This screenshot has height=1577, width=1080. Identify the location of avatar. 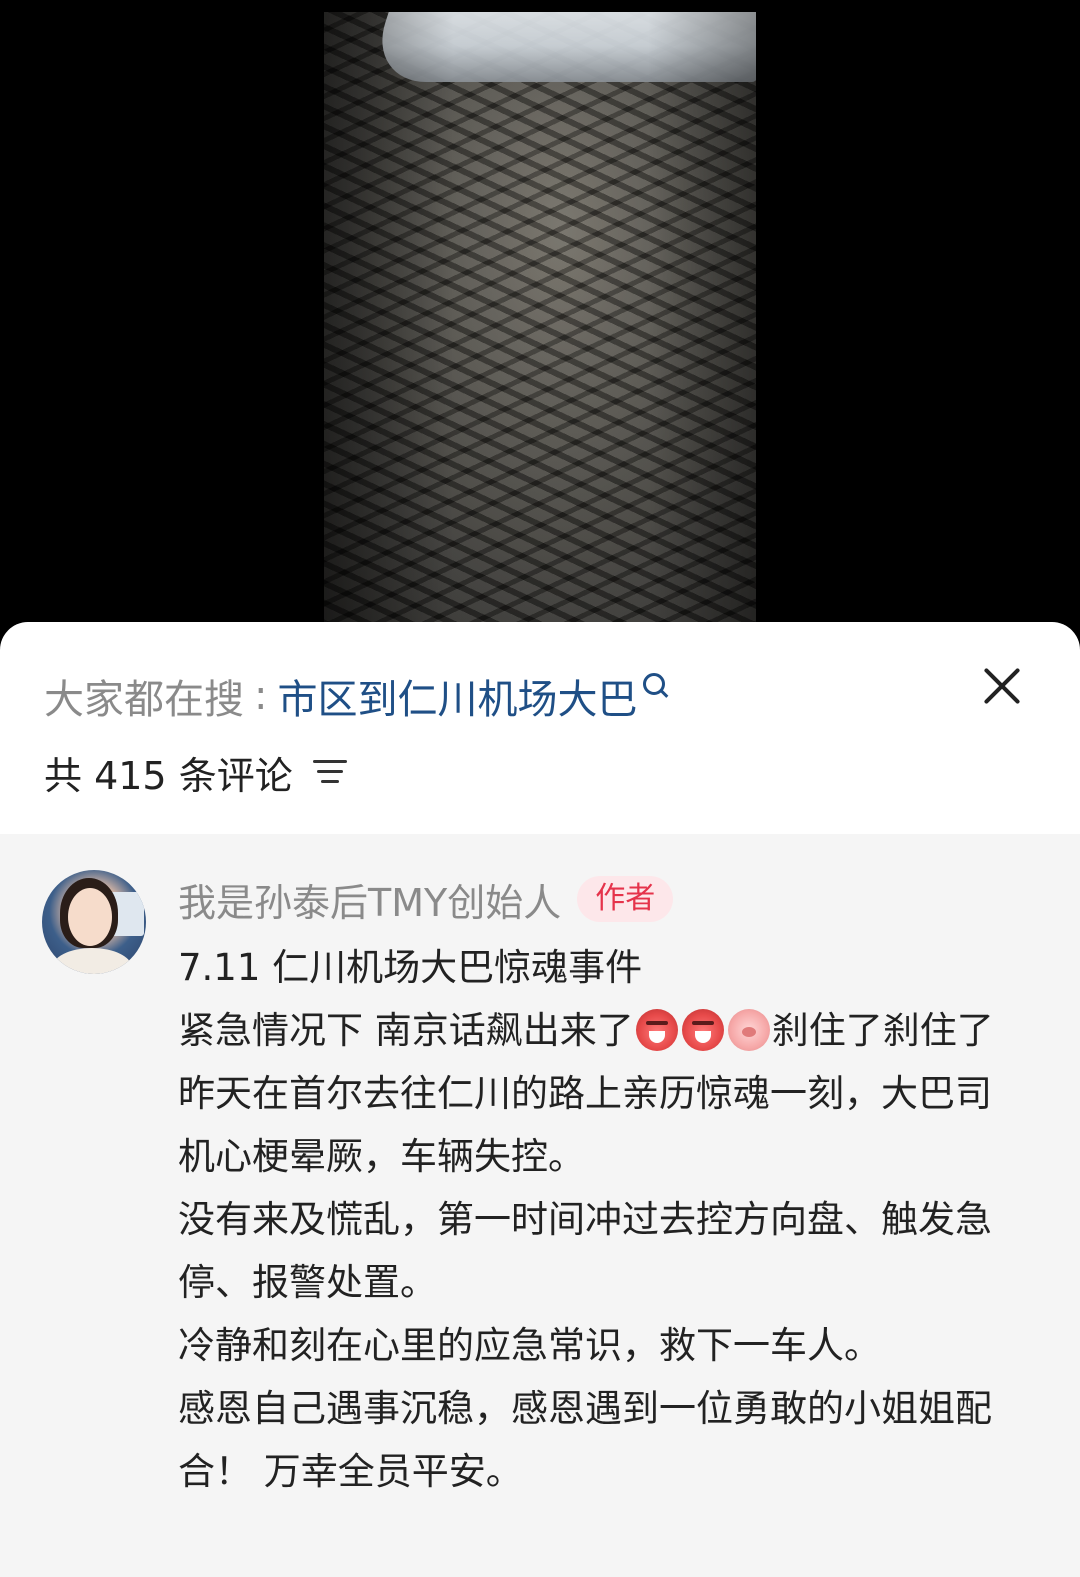
(94, 922).